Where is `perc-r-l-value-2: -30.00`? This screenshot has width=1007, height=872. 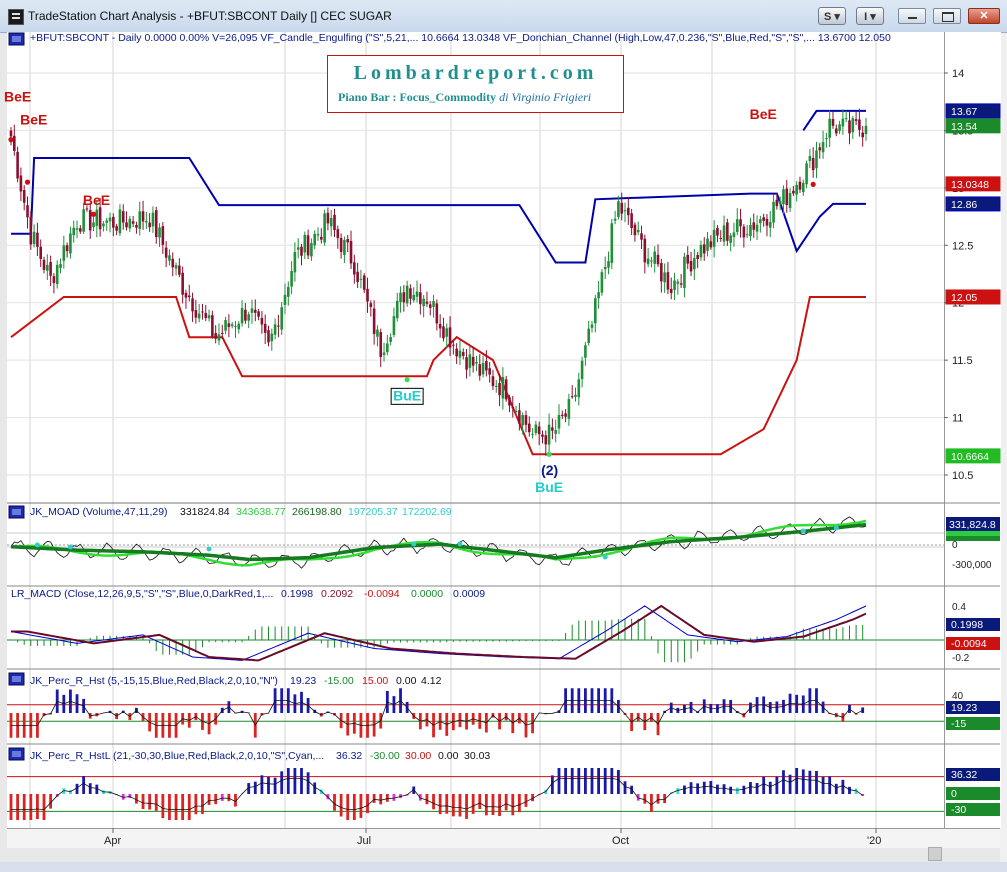
perc-r-l-value-2: -30.00 is located at coordinates (385, 756).